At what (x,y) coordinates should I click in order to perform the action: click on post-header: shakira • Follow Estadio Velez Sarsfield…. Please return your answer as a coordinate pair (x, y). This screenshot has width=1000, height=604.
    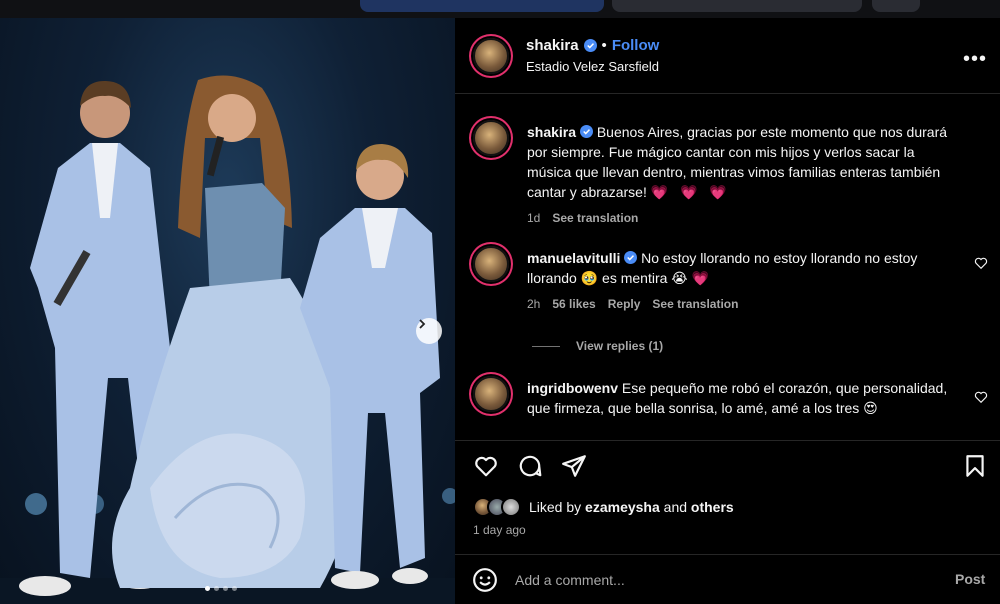
    Looking at the image, I should click on (727, 56).